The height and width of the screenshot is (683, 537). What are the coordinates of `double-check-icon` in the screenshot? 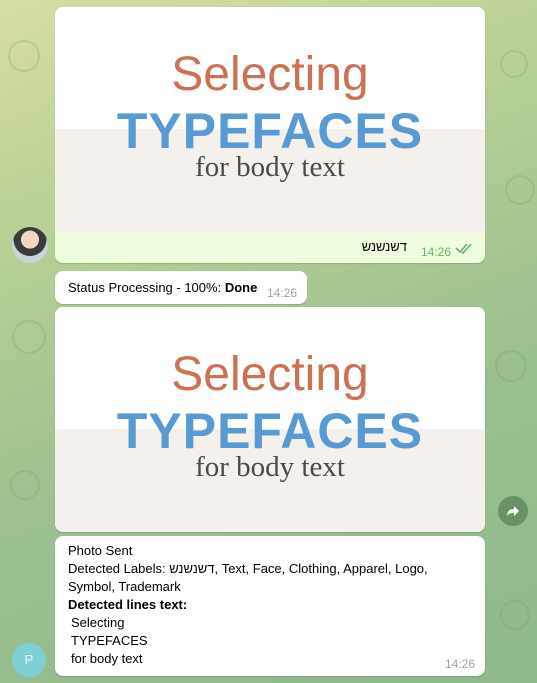 It's located at (465, 250).